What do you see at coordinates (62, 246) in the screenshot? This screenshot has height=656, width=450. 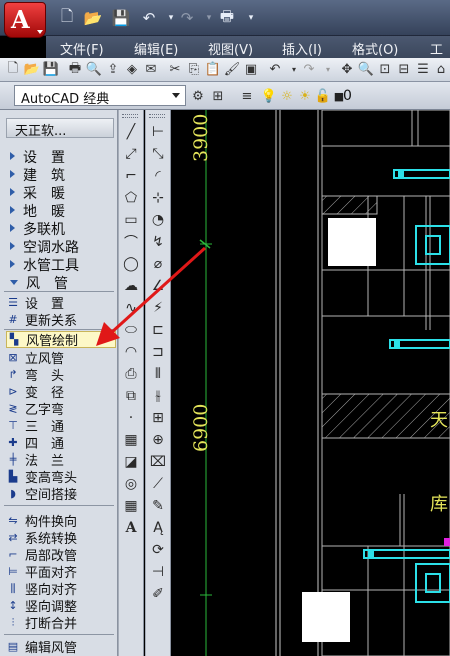 I see `category-ac-water: 空调水路` at bounding box center [62, 246].